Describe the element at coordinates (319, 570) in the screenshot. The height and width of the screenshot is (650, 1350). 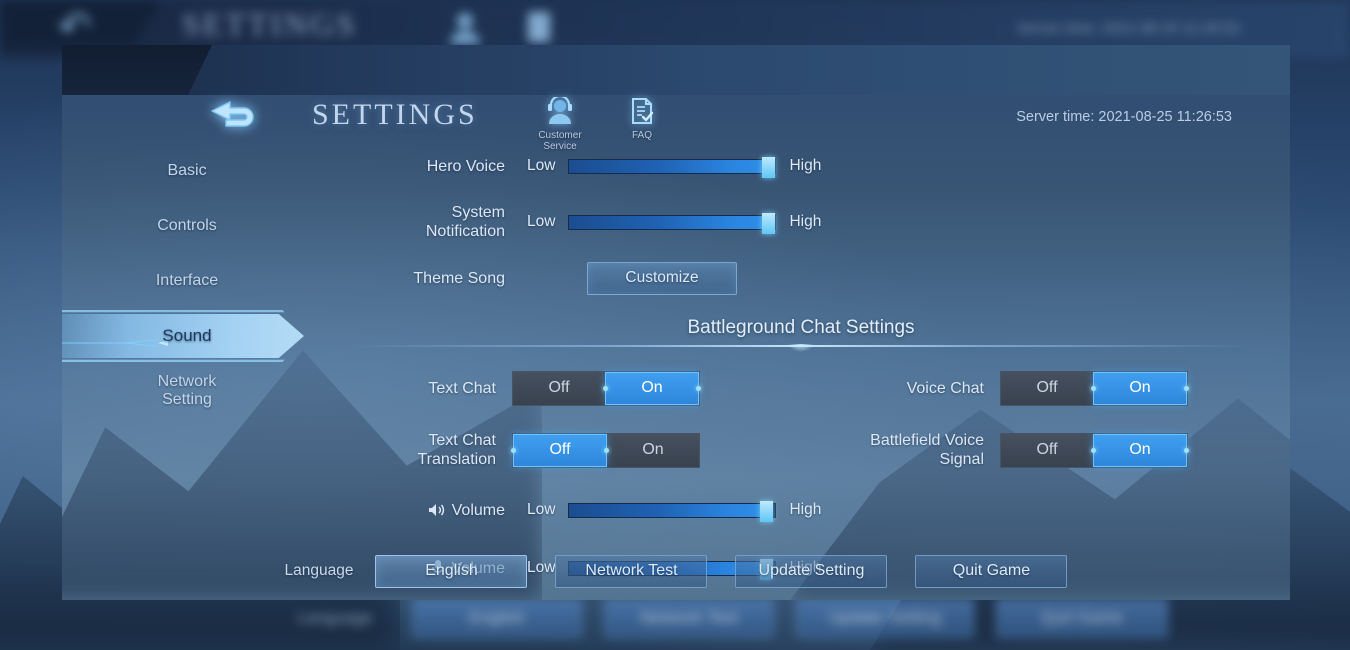
I see `language-label: Language` at that location.